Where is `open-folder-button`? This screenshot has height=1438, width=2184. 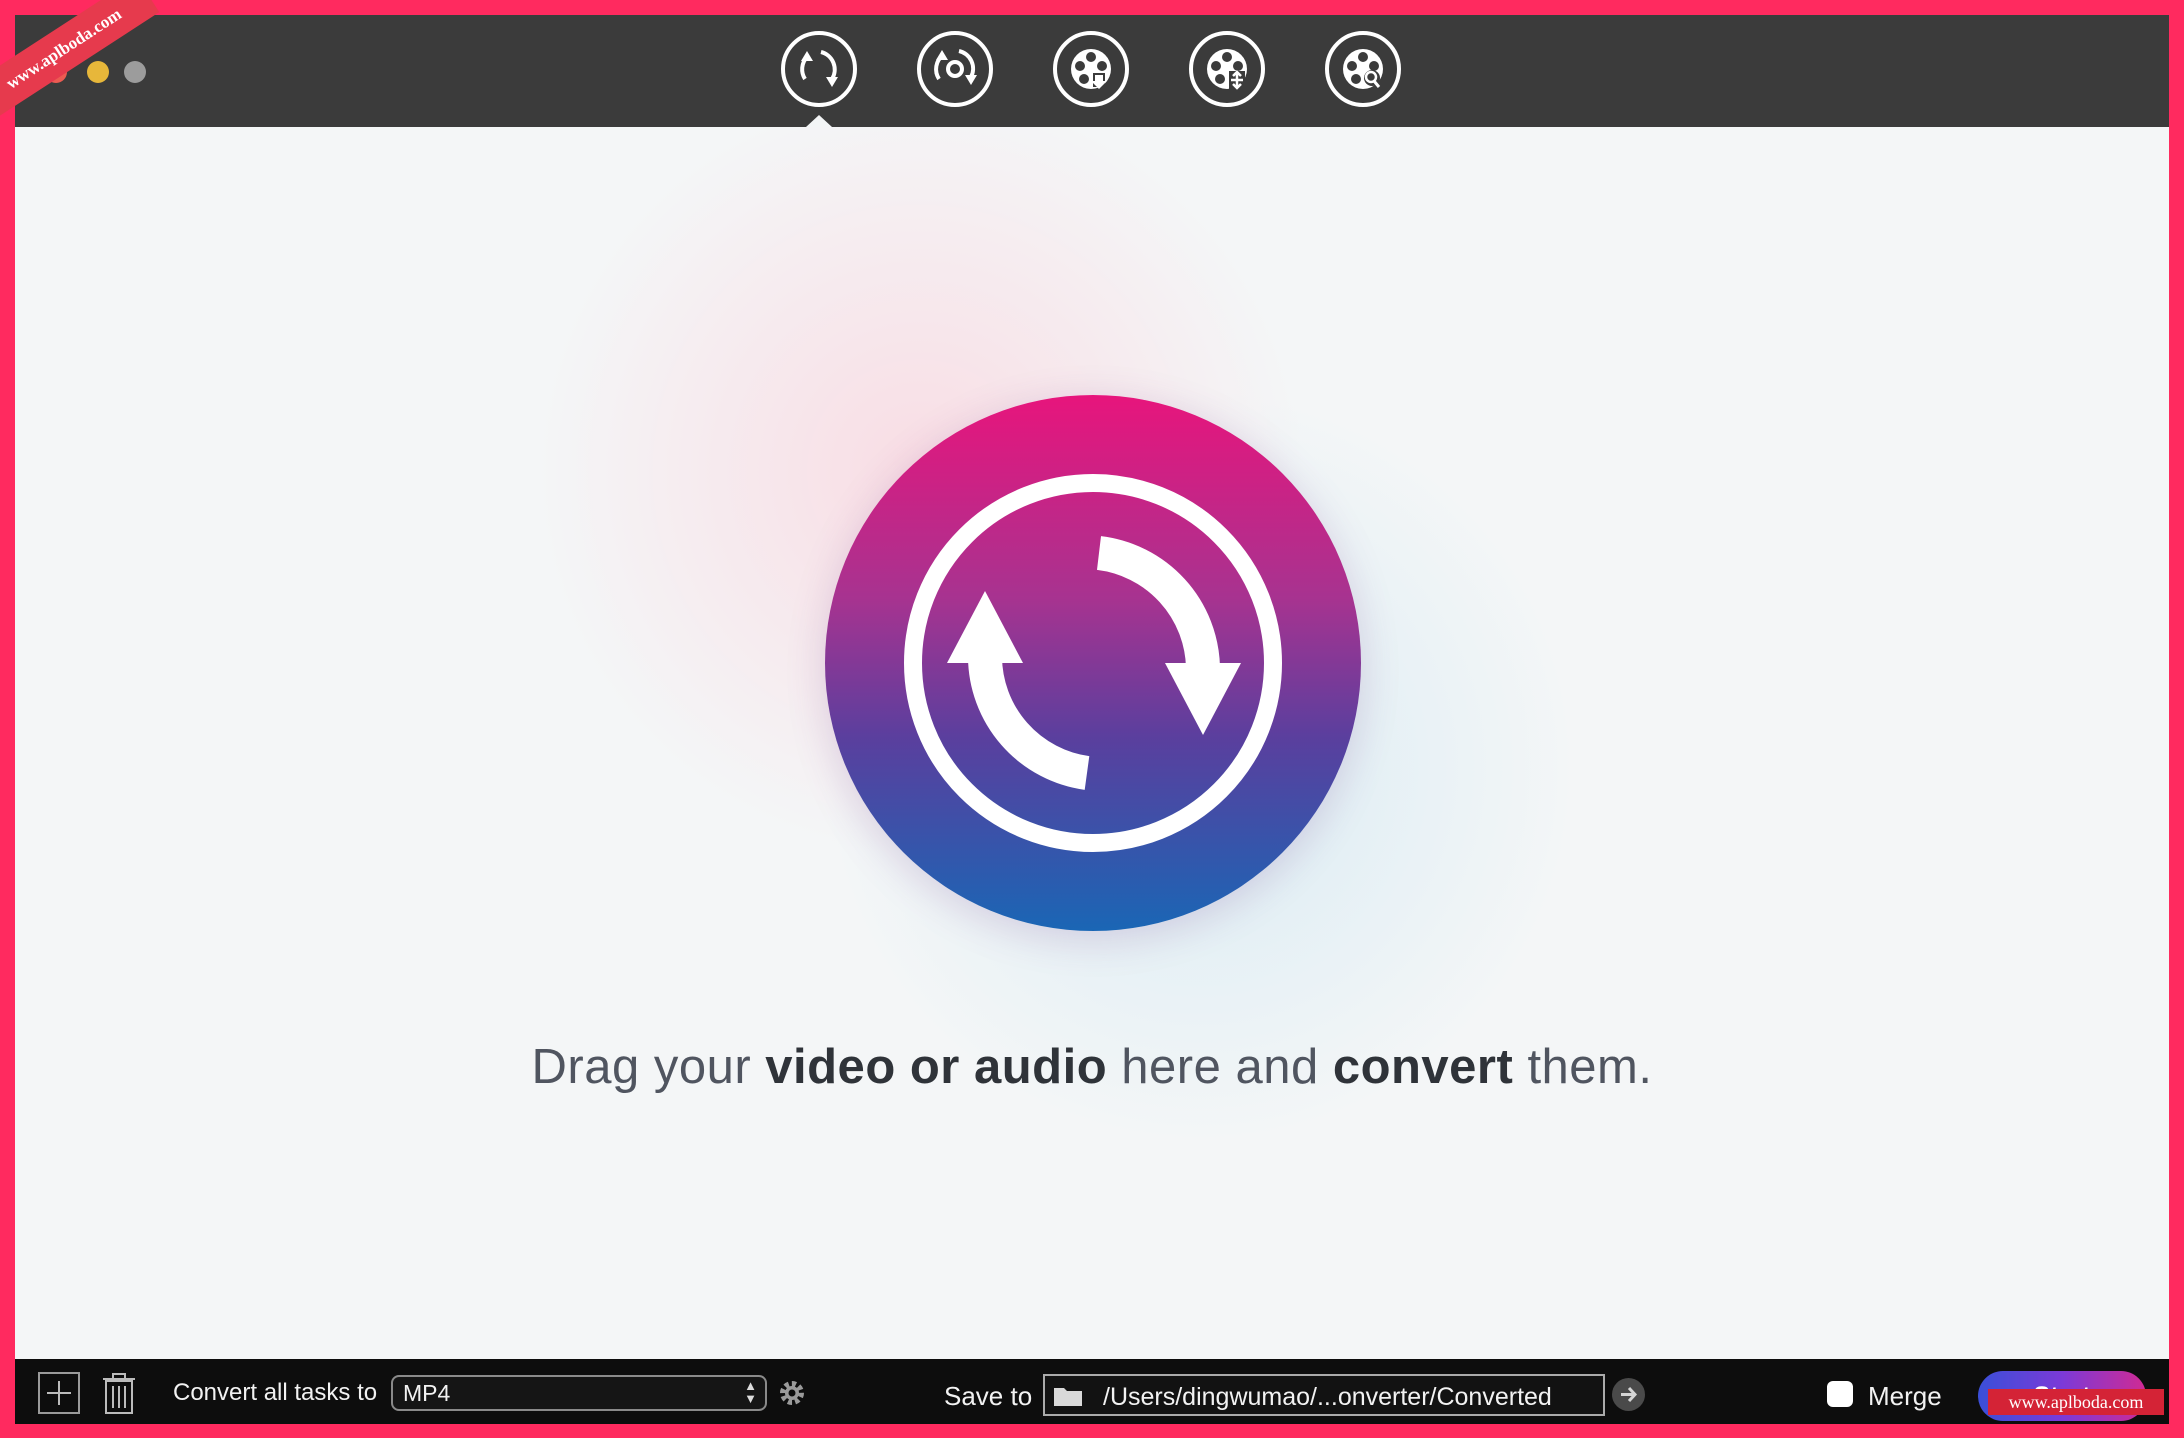 open-folder-button is located at coordinates (1628, 1394).